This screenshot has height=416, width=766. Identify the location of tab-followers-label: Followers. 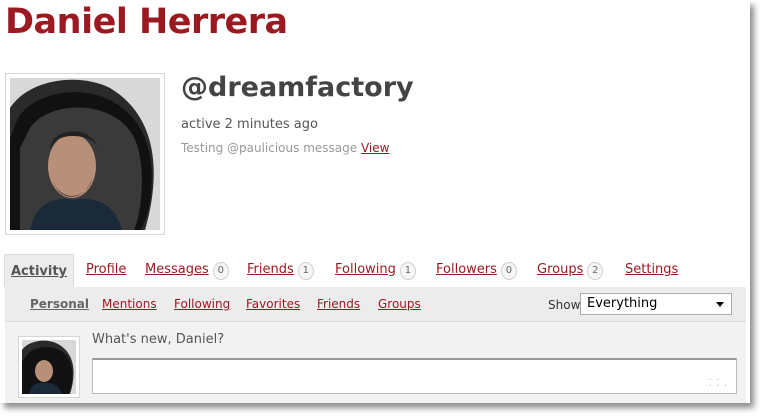
(466, 269).